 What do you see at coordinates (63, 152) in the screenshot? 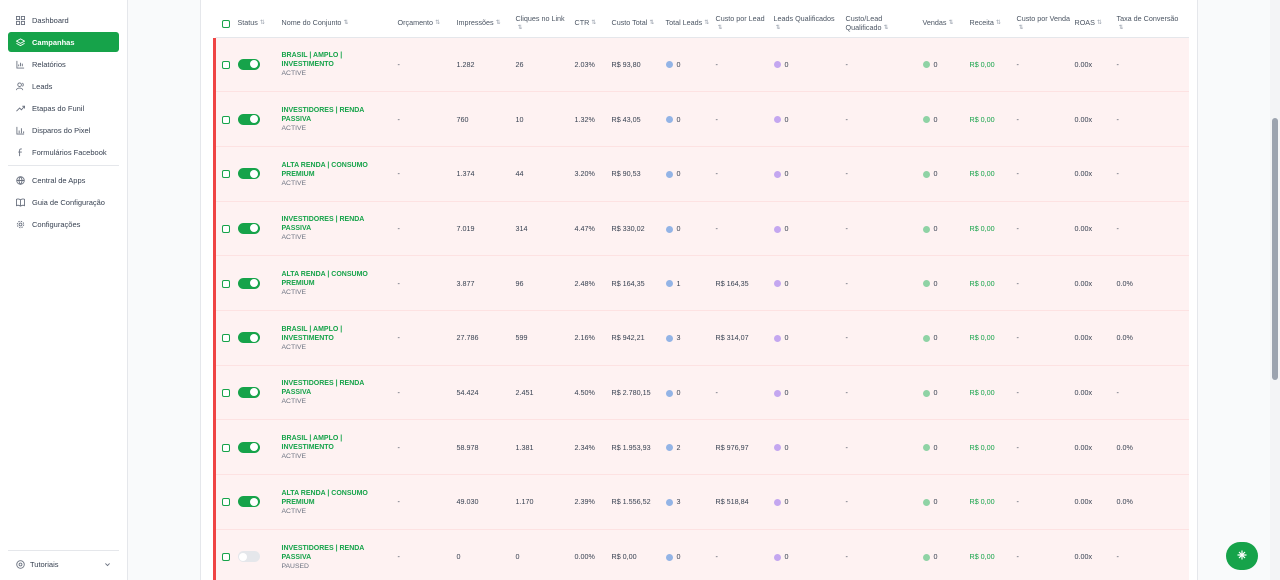
I see `sidebar-item-formularios-facebook: Formulários Facebook` at bounding box center [63, 152].